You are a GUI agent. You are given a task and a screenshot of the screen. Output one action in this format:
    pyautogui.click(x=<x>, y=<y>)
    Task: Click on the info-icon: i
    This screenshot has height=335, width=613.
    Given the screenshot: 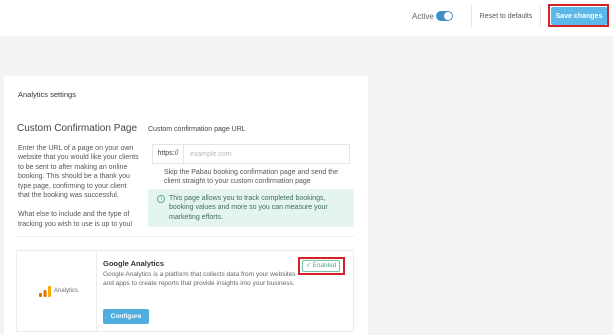 What is the action you would take?
    pyautogui.click(x=161, y=199)
    